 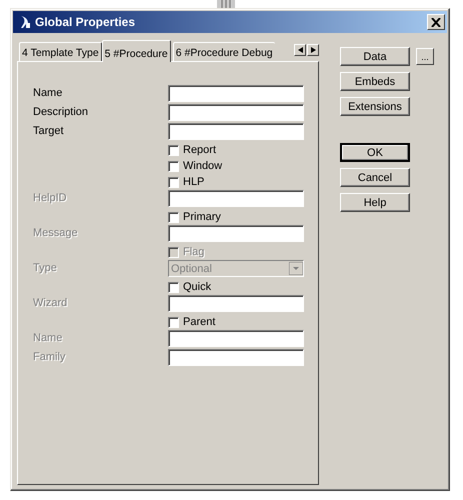 What do you see at coordinates (223, 51) in the screenshot?
I see `tab: 6 #Procedure Debug` at bounding box center [223, 51].